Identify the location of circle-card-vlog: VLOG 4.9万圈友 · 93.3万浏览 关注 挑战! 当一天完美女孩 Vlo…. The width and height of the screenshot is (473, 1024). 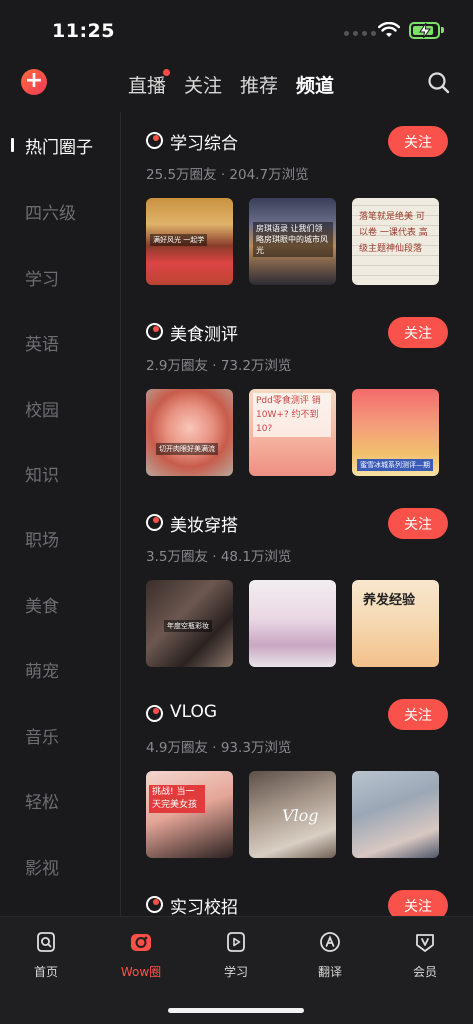
(297, 780).